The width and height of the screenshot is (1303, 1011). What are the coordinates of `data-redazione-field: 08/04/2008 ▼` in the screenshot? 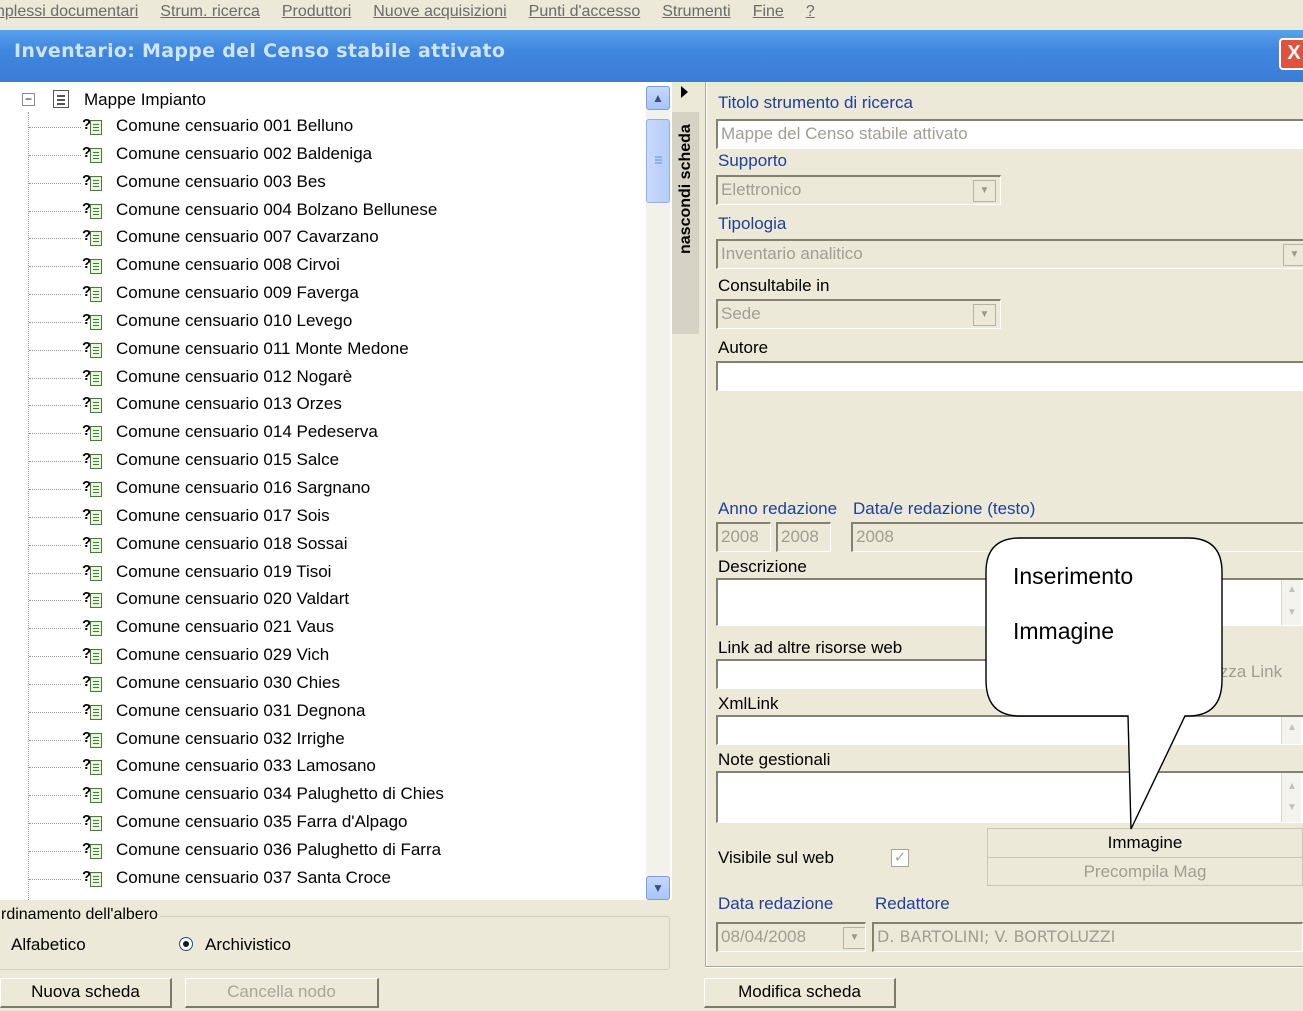 It's located at (791, 937).